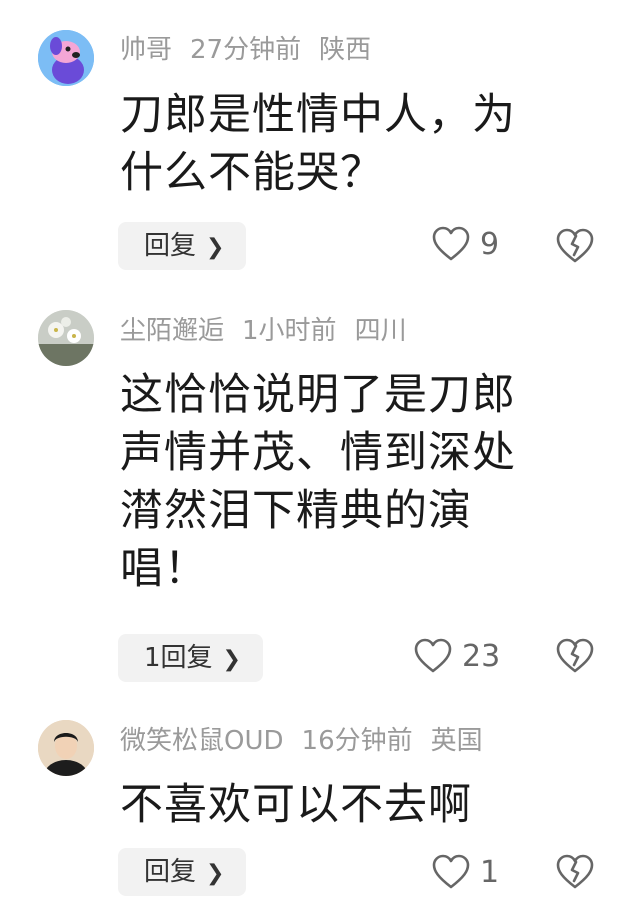  What do you see at coordinates (345, 50) in the screenshot?
I see `location: 陕西` at bounding box center [345, 50].